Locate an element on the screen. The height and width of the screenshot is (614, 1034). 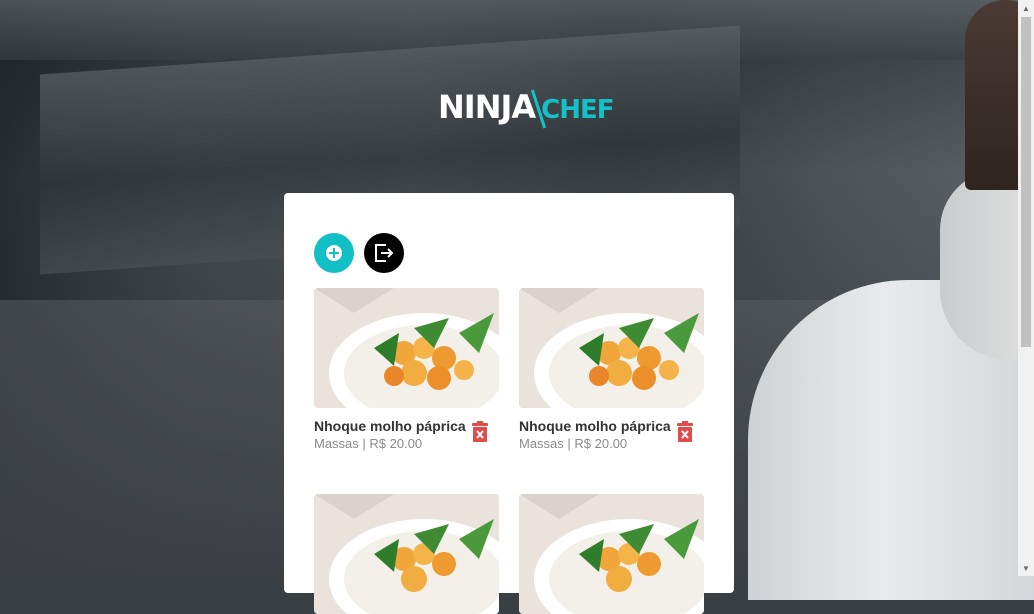
logout-button is located at coordinates (384, 253).